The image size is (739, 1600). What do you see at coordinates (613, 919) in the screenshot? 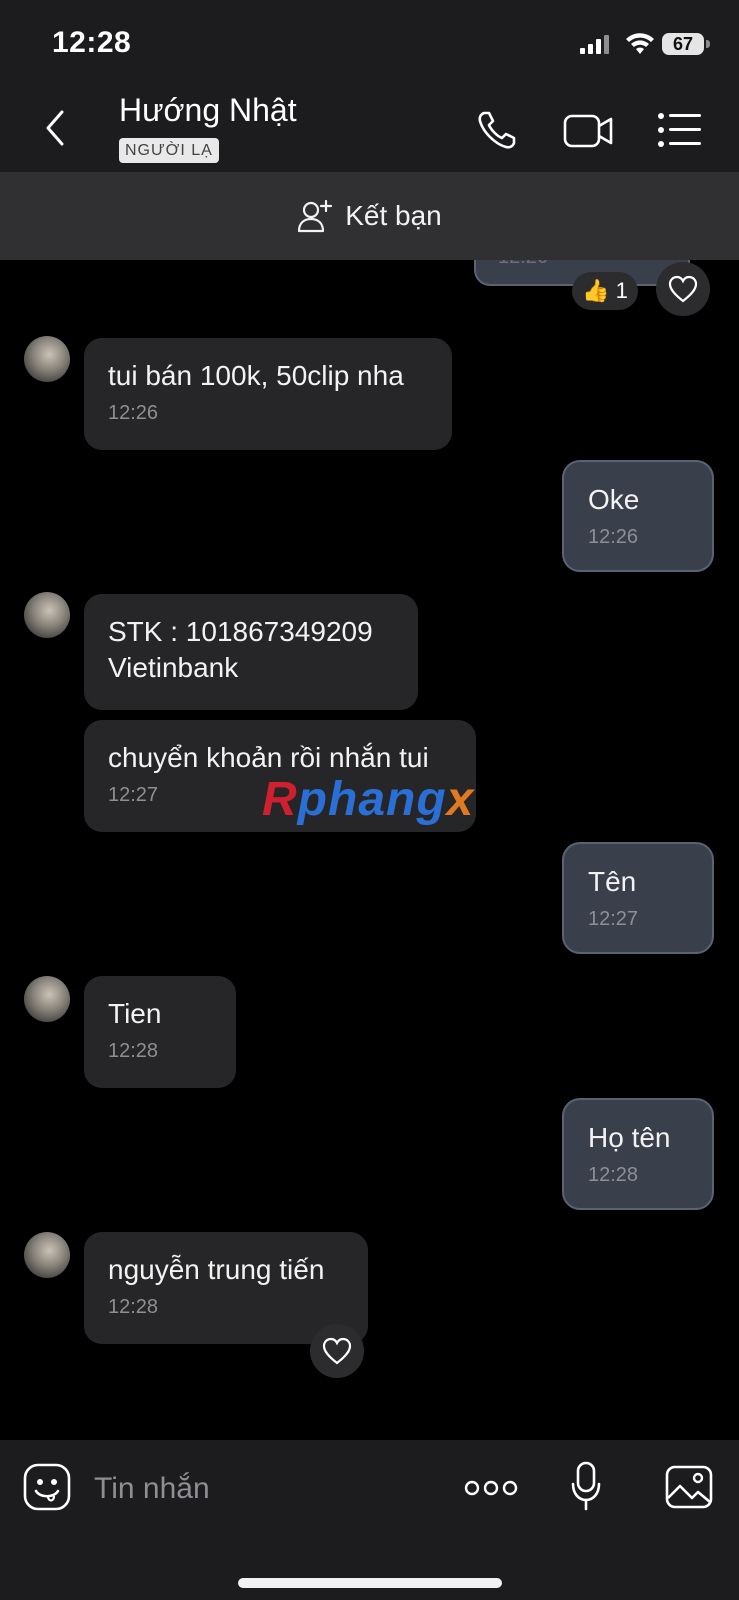
I see `message-time: 12:27` at bounding box center [613, 919].